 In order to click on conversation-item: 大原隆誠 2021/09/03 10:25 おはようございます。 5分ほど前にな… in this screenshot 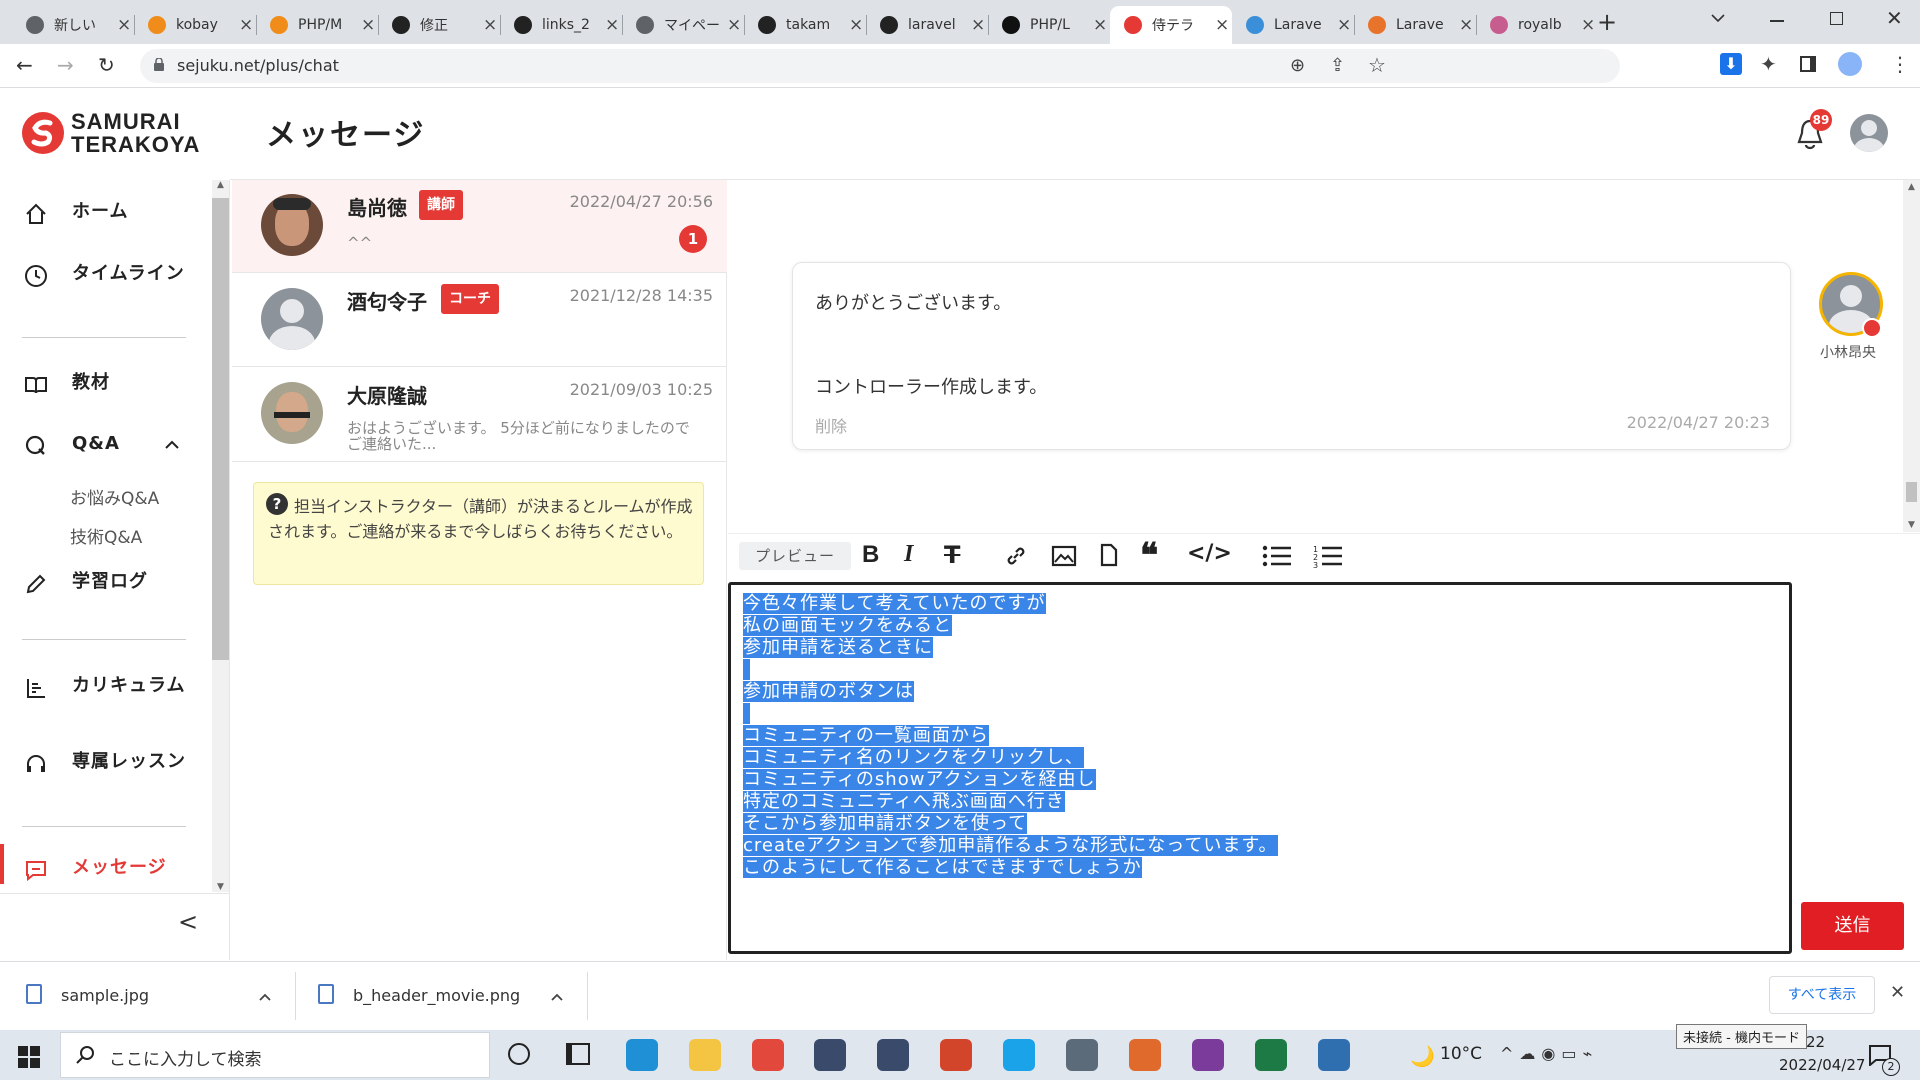, I will do `click(479, 415)`.